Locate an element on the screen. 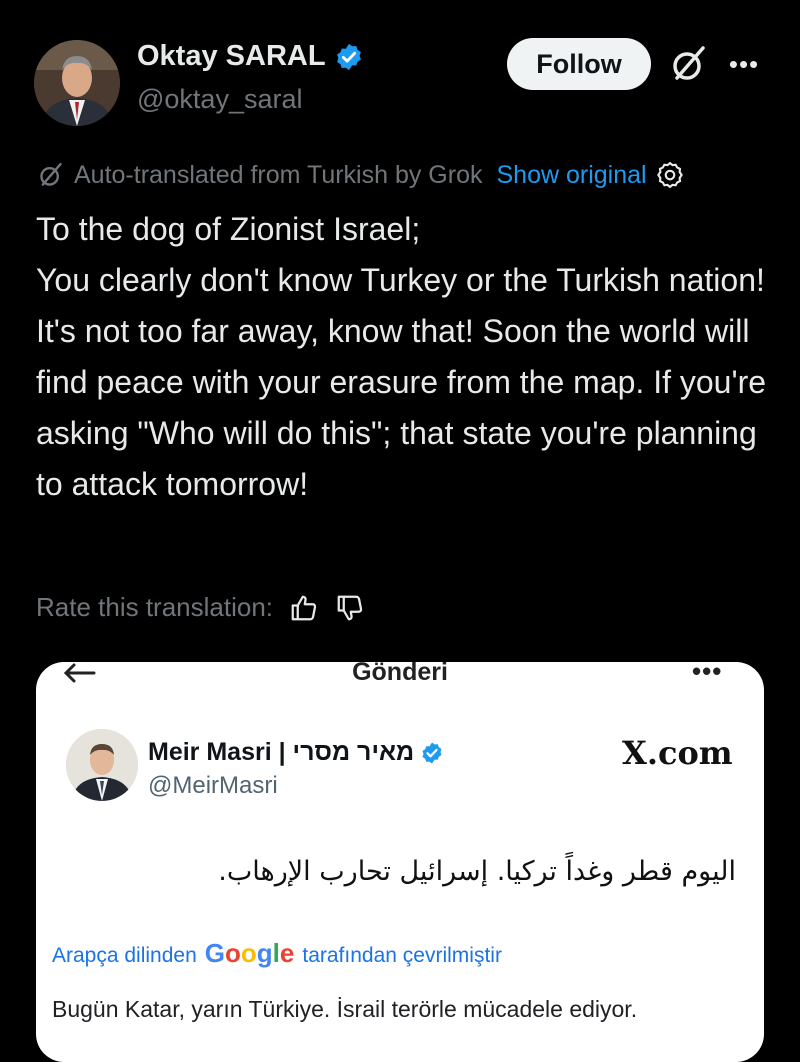 This screenshot has width=800, height=1062. translated-suffix: tarafından çevrilmiştir is located at coordinates (402, 955).